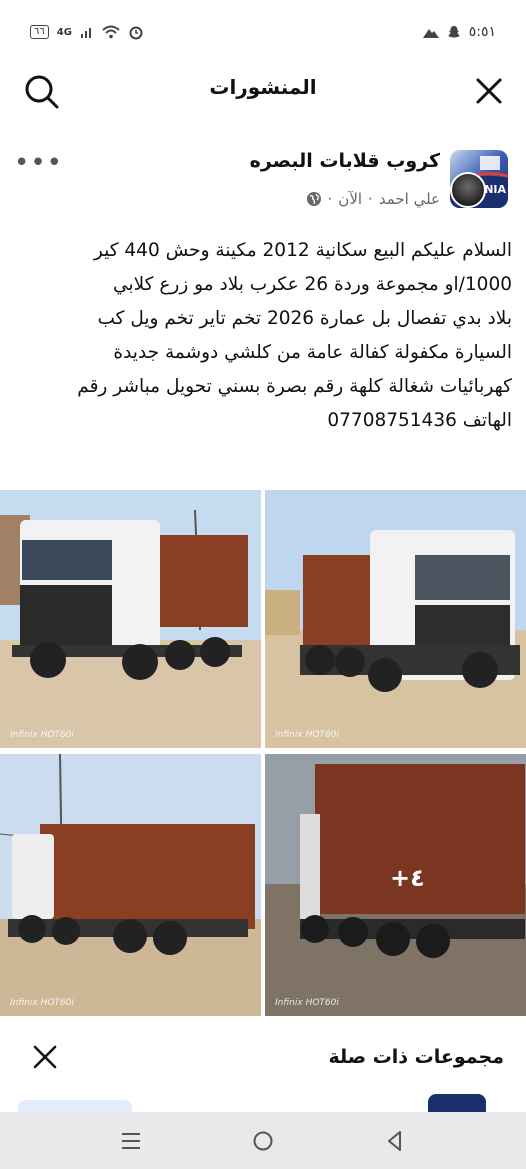 The height and width of the screenshot is (1169, 526). What do you see at coordinates (39, 32) in the screenshot?
I see `battery-icon: ٦٦` at bounding box center [39, 32].